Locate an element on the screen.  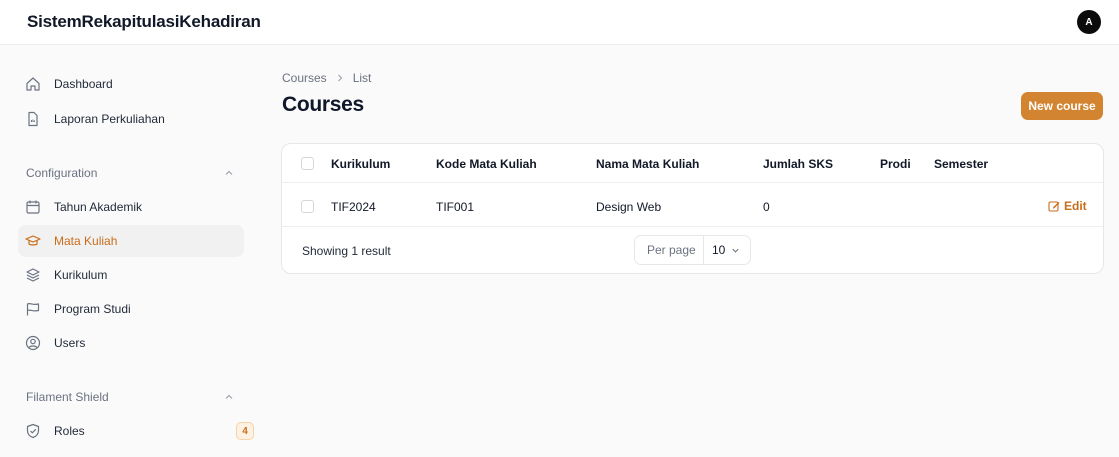
edit-action: Edit is located at coordinates (1067, 206).